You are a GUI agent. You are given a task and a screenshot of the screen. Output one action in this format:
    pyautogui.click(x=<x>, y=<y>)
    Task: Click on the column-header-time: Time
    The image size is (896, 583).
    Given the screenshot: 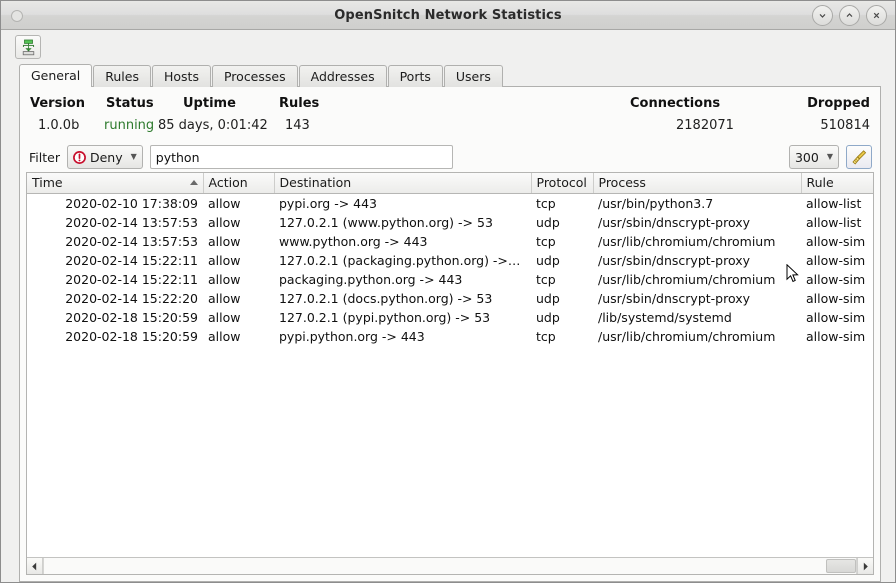 What is the action you would take?
    pyautogui.click(x=115, y=183)
    